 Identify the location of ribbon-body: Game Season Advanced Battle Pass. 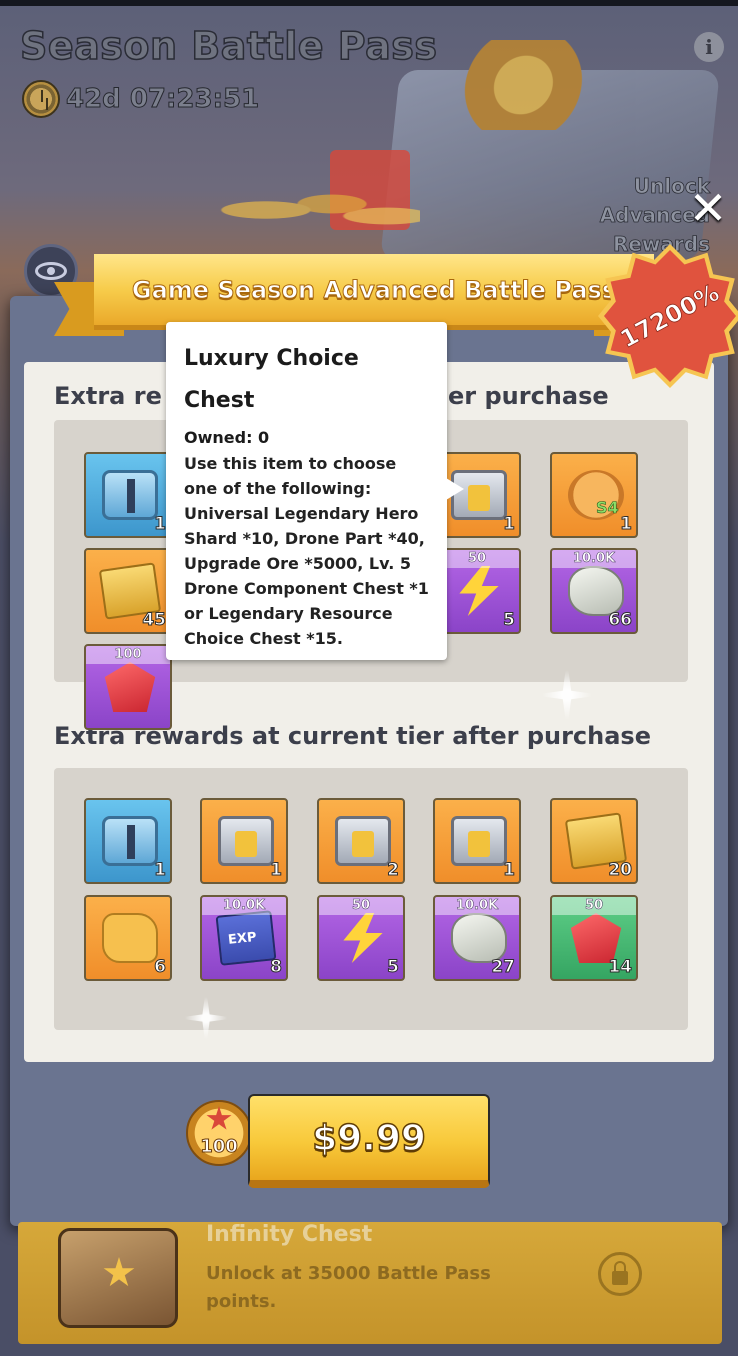
(374, 292).